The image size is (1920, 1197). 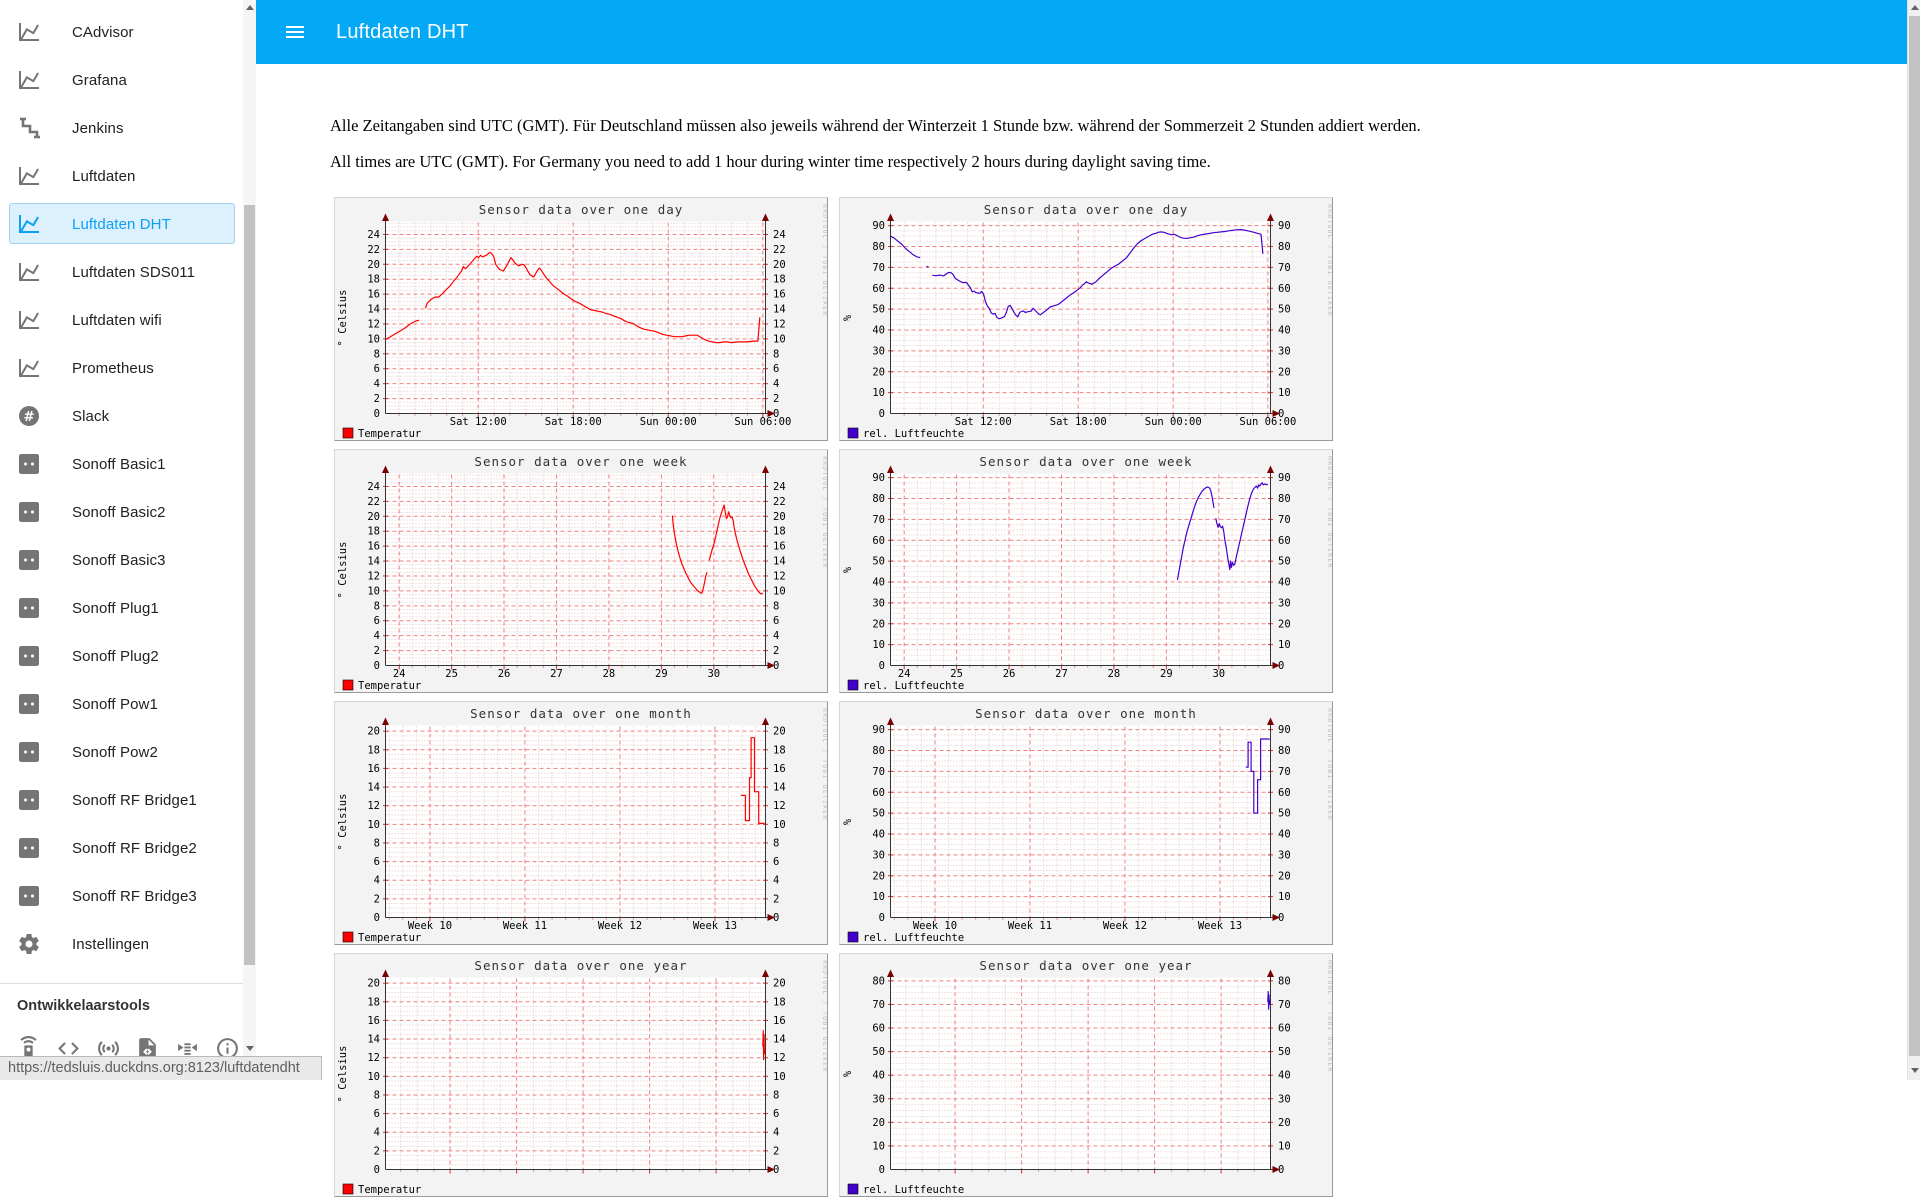 I want to click on sidebar-item-prometheus: Prometheus, so click(x=128, y=368).